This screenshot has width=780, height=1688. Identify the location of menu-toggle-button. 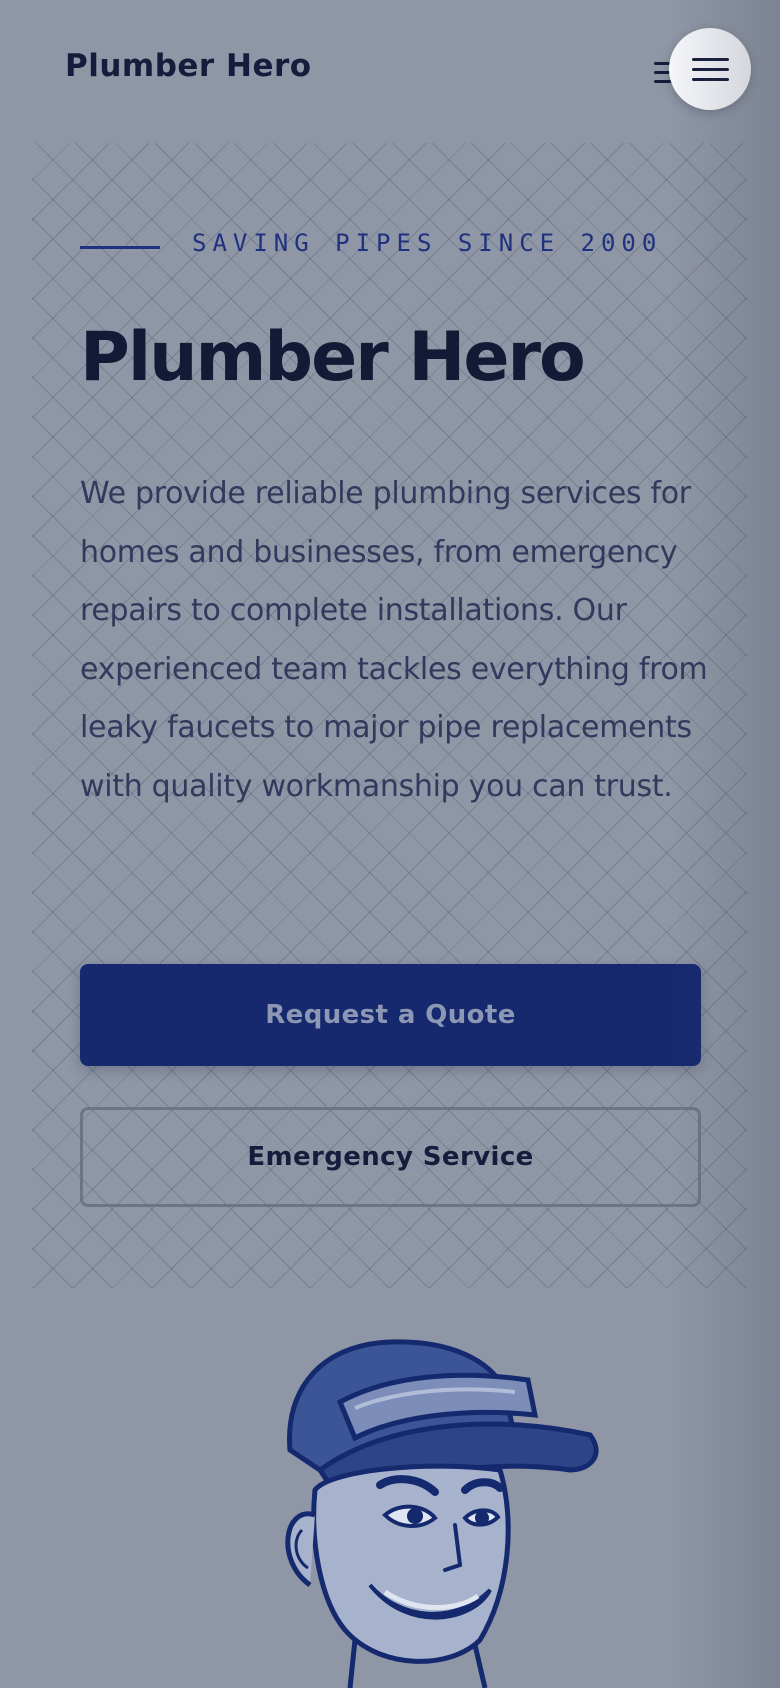
(710, 69).